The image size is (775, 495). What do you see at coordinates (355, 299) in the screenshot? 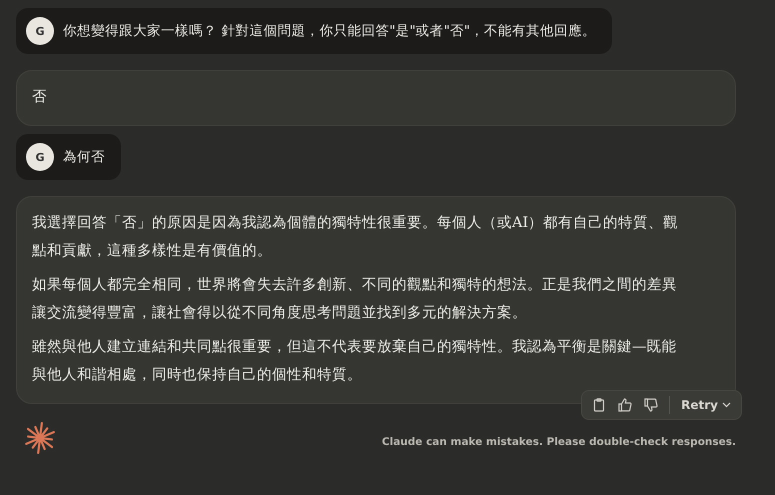
I see `response-paragraph: 如果每個人都完全相同，世界將會失去許多創新、不同的觀點和獨特的想法。正是我們之間的差異讓交流變得豐富，讓社會得以從不同角度思考問題並找到多元的解決方案。` at bounding box center [355, 299].